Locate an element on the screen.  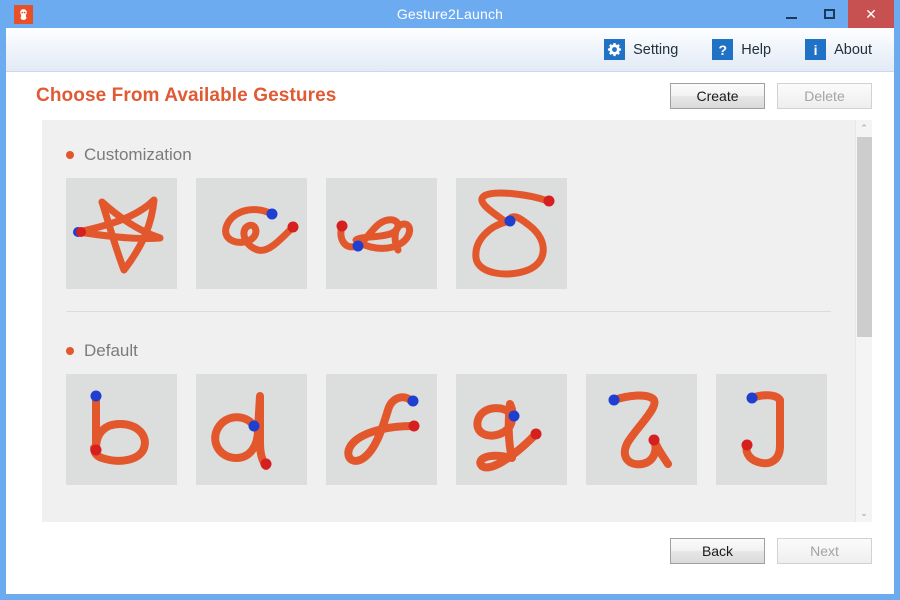
gesture-tile-letter-b is located at coordinates (121, 429).